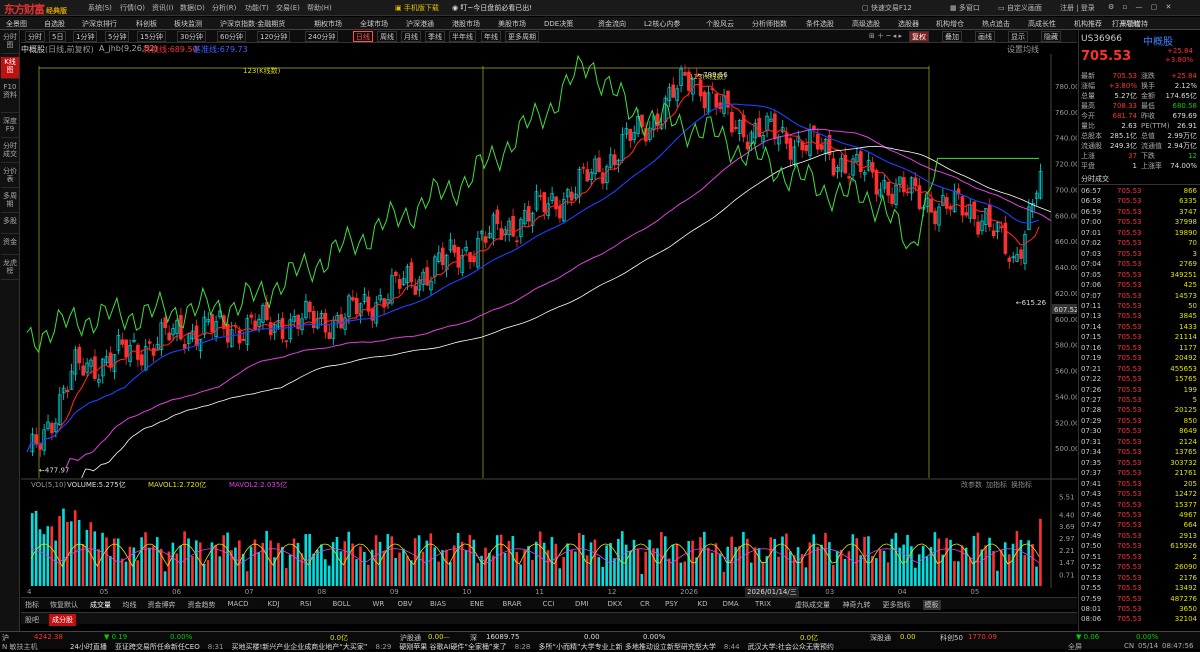 The height and width of the screenshot is (652, 1200). What do you see at coordinates (996, 24) in the screenshot?
I see `menubar-item: 热点追击` at bounding box center [996, 24].